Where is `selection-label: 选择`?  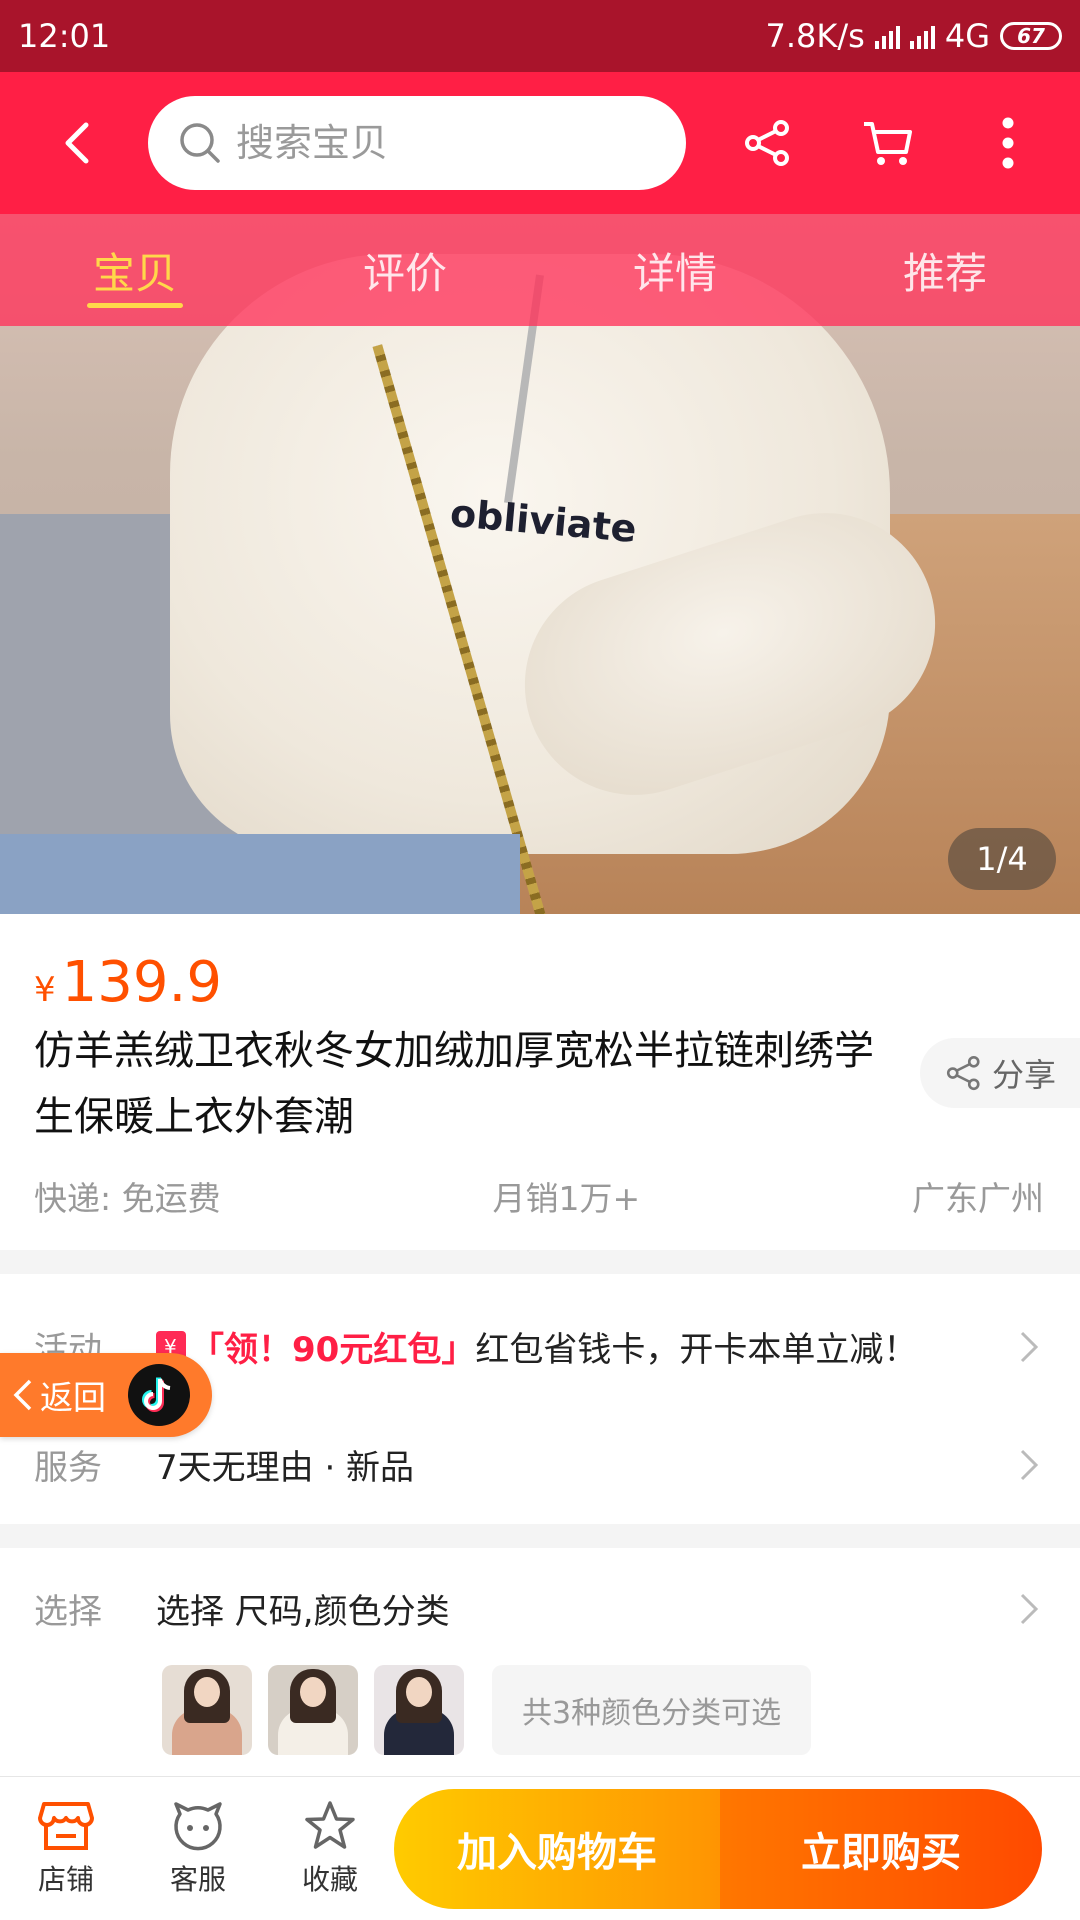
selection-label: 选择 is located at coordinates (68, 1612).